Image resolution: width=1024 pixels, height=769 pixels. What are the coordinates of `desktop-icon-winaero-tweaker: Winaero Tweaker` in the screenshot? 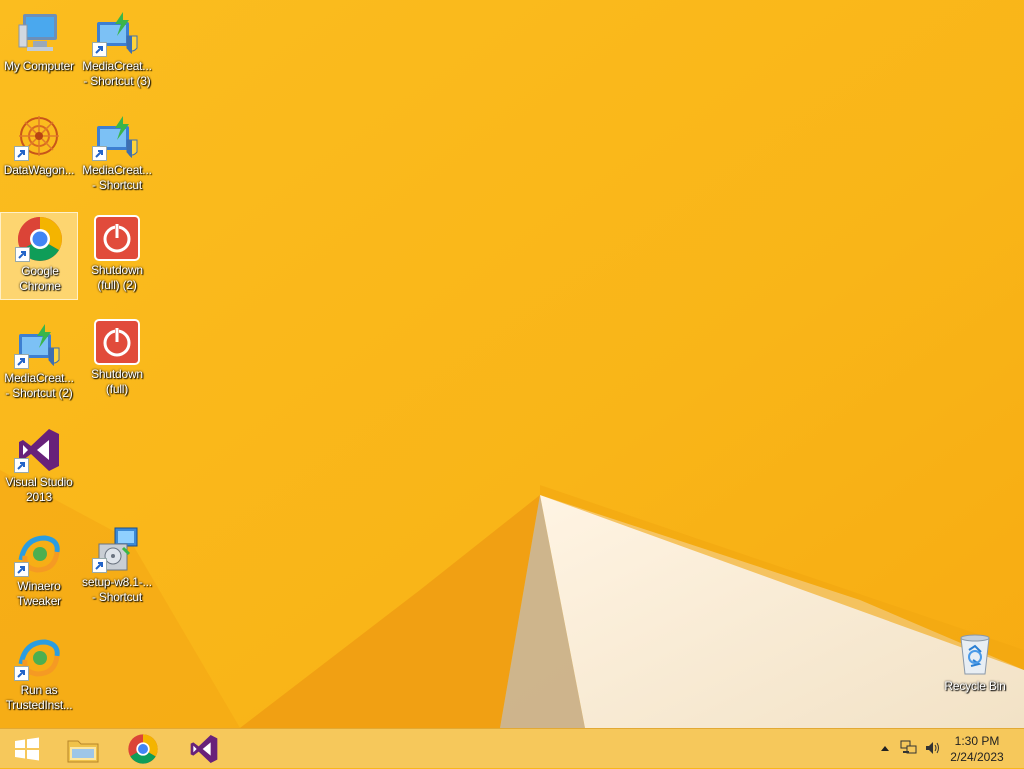 It's located at (39, 572).